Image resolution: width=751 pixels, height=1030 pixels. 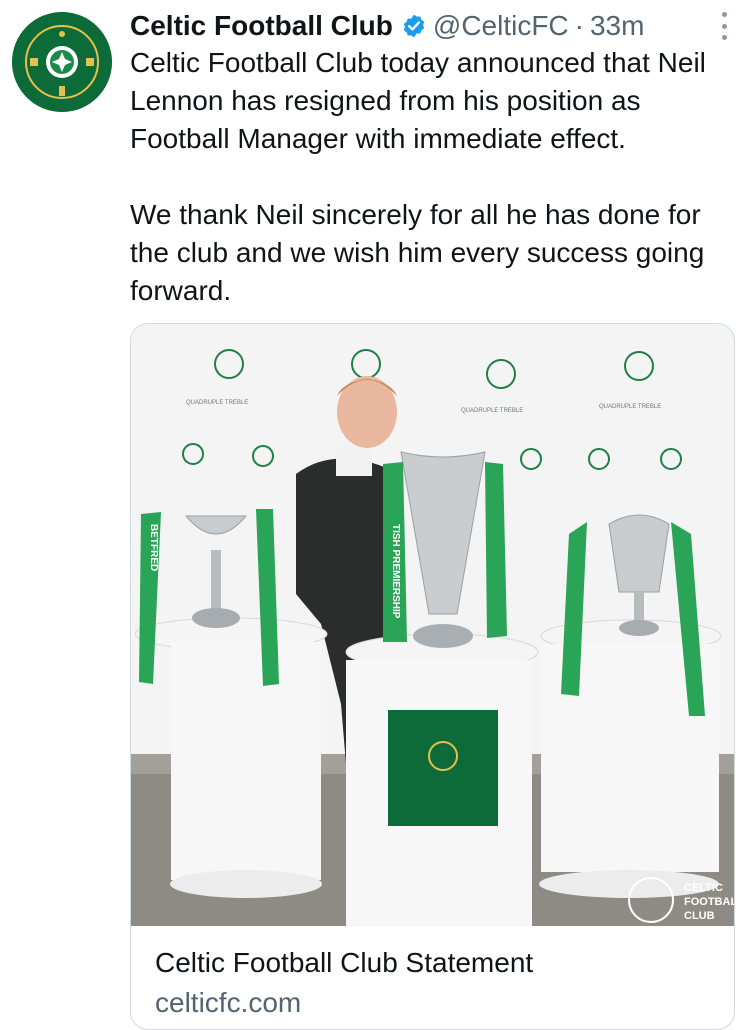 I want to click on card-domain: celticfc.com, so click(x=228, y=1003).